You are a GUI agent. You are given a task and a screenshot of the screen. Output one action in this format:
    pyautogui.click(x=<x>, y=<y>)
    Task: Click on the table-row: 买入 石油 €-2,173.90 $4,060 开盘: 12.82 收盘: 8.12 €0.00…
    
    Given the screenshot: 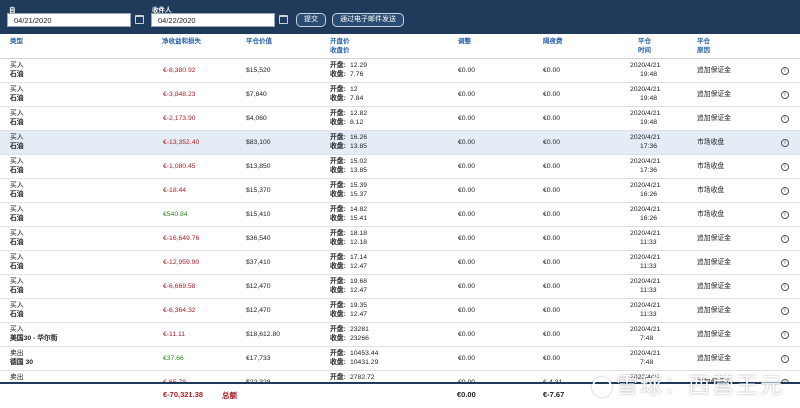 What is the action you would take?
    pyautogui.click(x=400, y=119)
    